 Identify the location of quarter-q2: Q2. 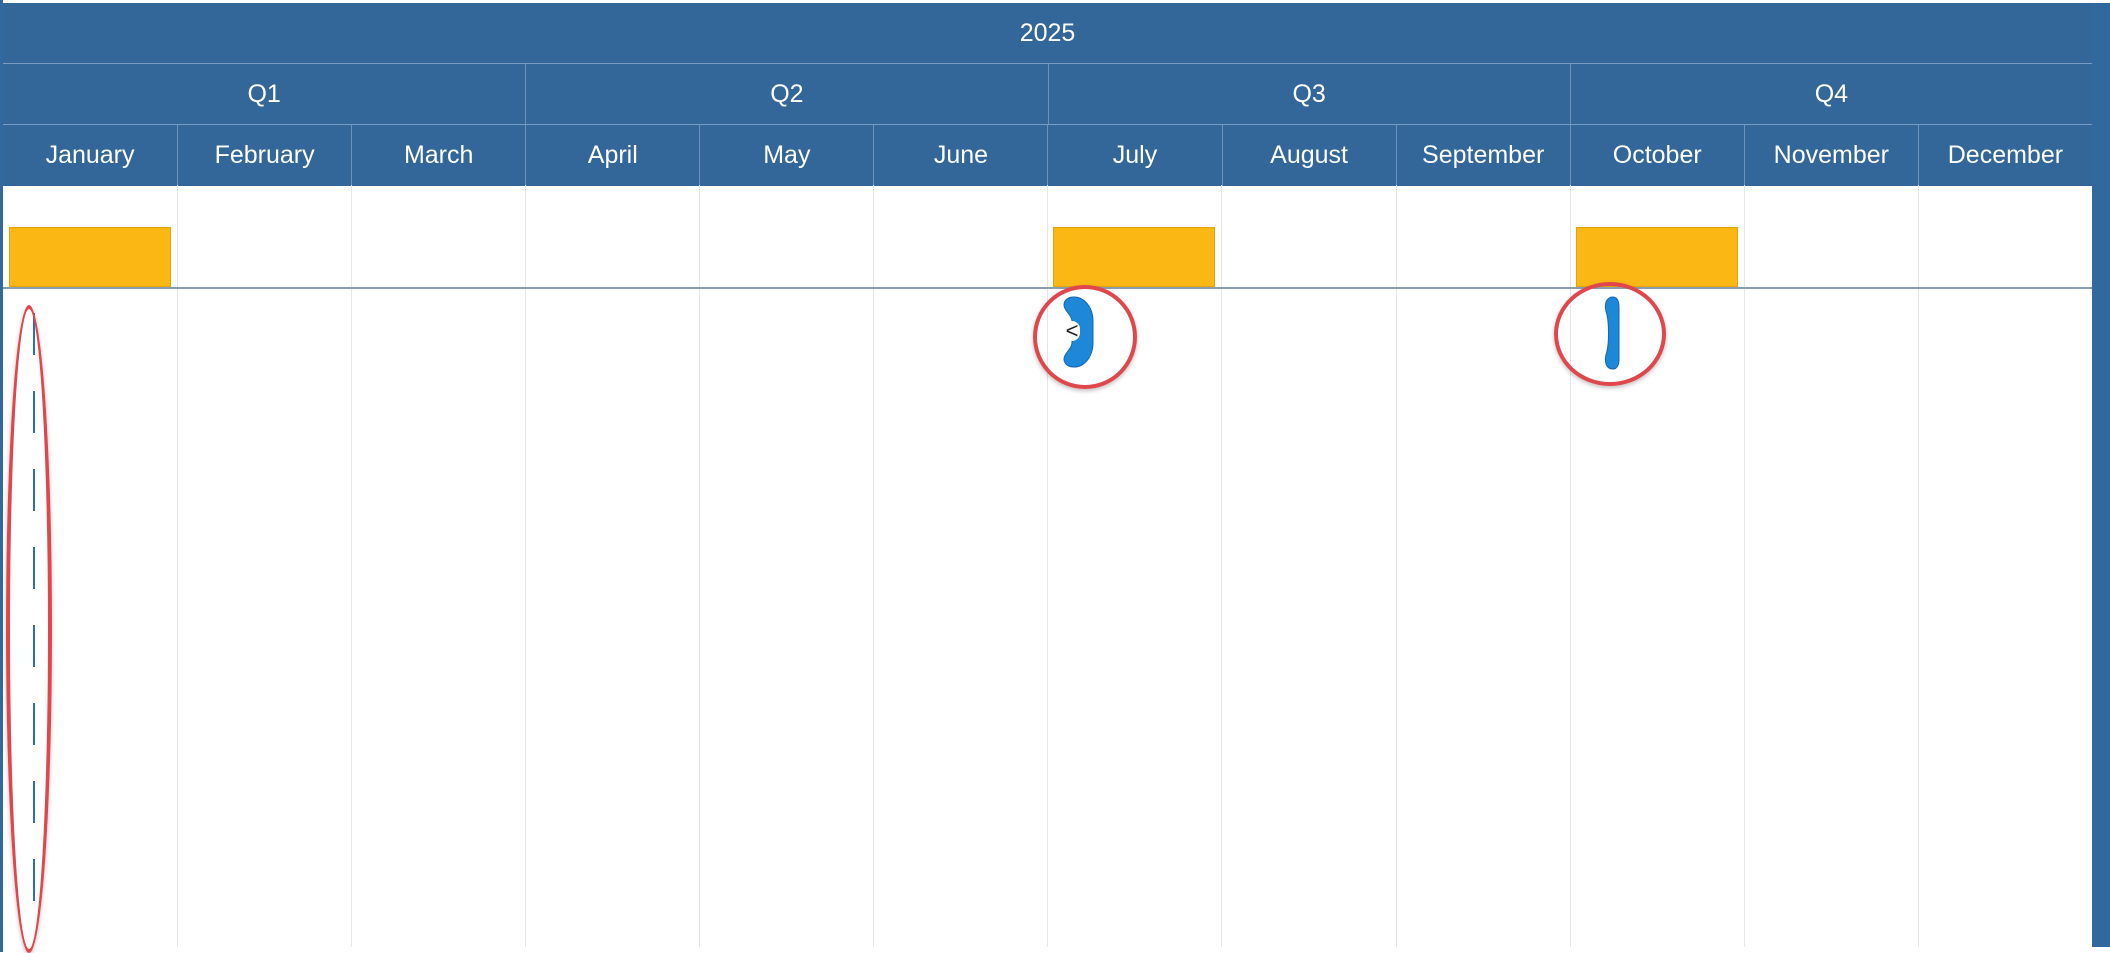
(786, 94).